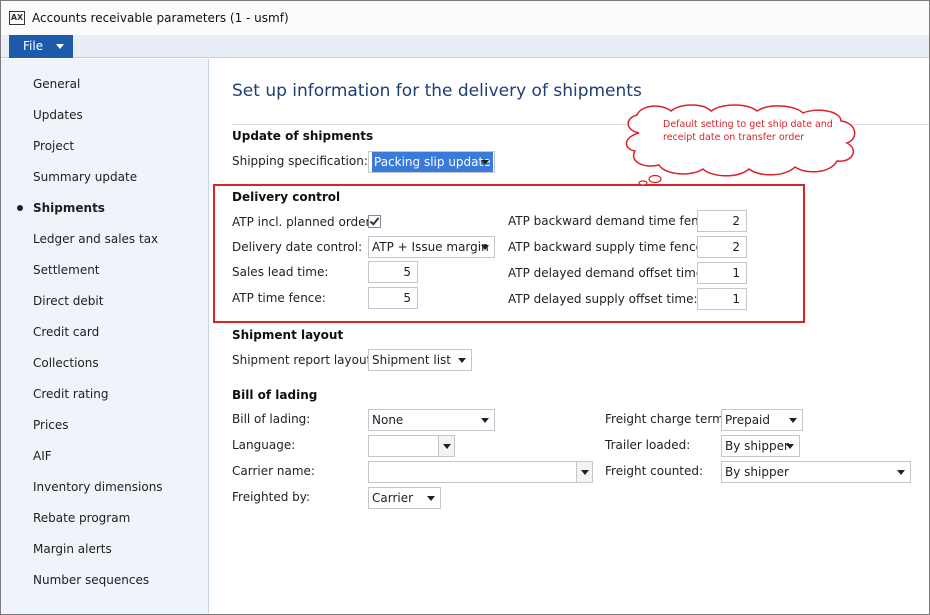  Describe the element at coordinates (53, 146) in the screenshot. I see `sidebar-item-project: Project` at that location.